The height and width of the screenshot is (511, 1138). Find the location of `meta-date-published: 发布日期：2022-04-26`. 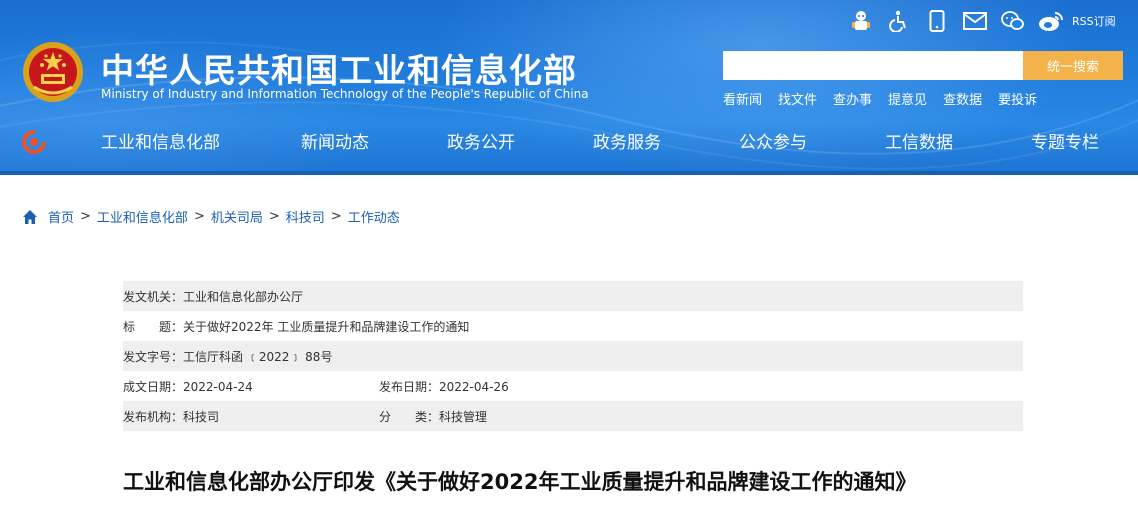

meta-date-published: 发布日期：2022-04-26 is located at coordinates (444, 386).